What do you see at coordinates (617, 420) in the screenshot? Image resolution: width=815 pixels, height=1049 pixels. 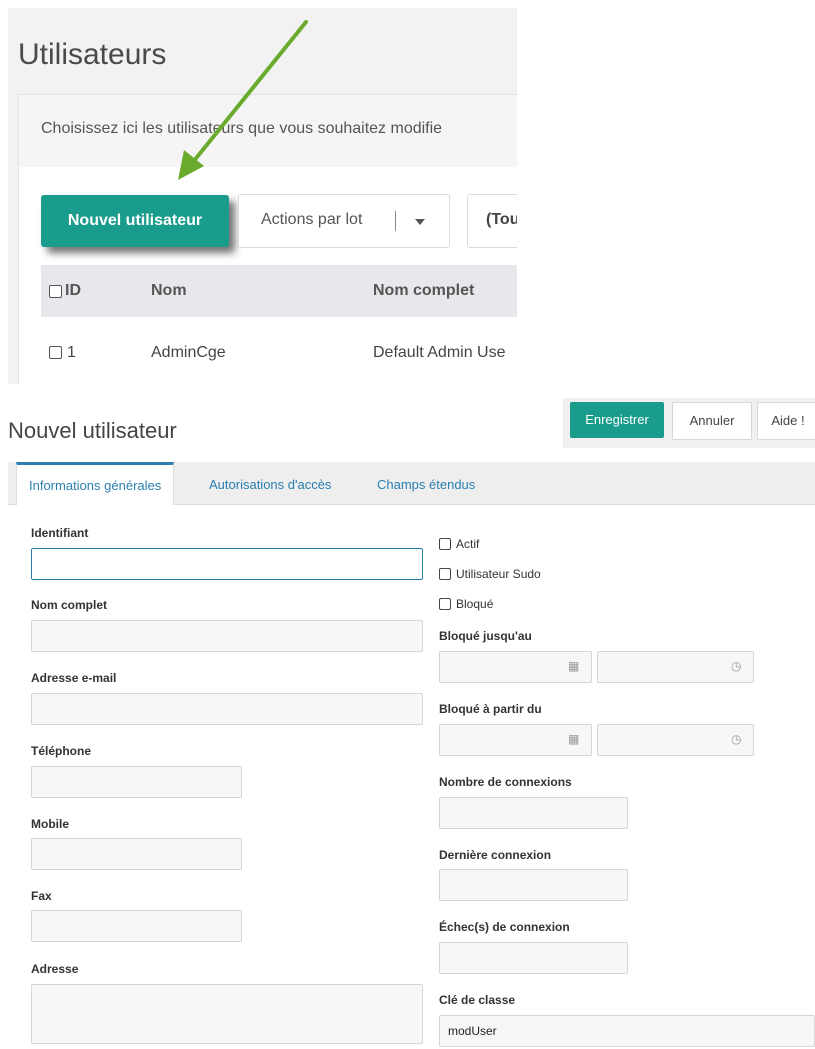 I see `save-button: Enregistrer` at bounding box center [617, 420].